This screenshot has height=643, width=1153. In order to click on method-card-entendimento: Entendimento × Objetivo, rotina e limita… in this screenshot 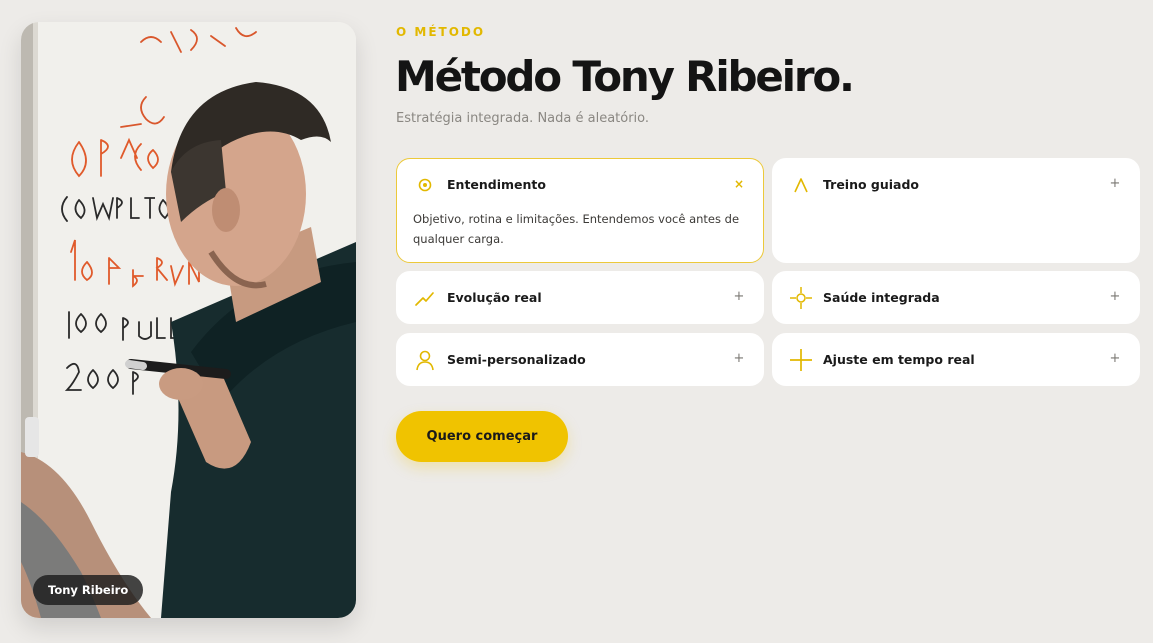, I will do `click(580, 210)`.